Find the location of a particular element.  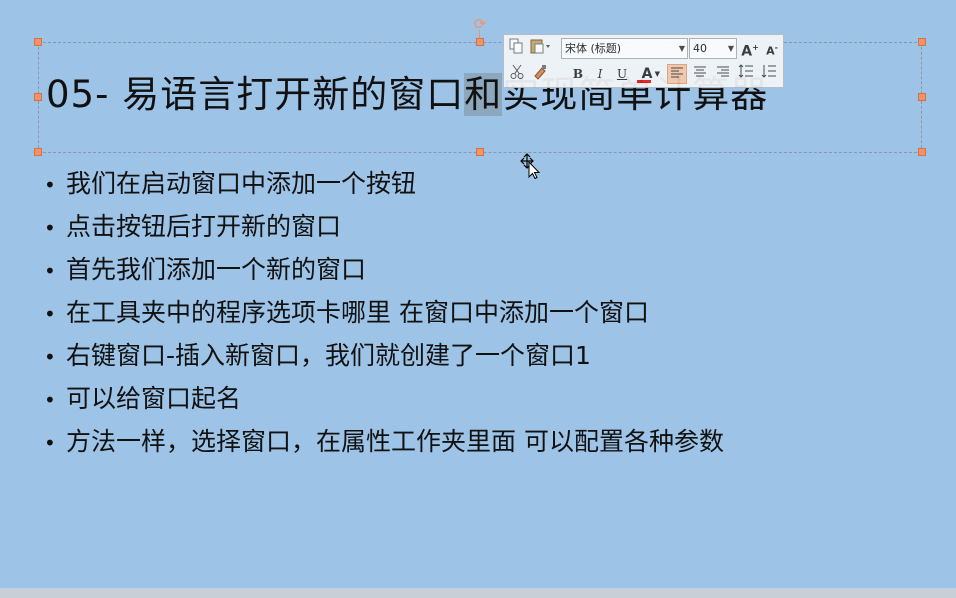

list-item: • 首先我们添加一个新的窗口 is located at coordinates (384, 271).